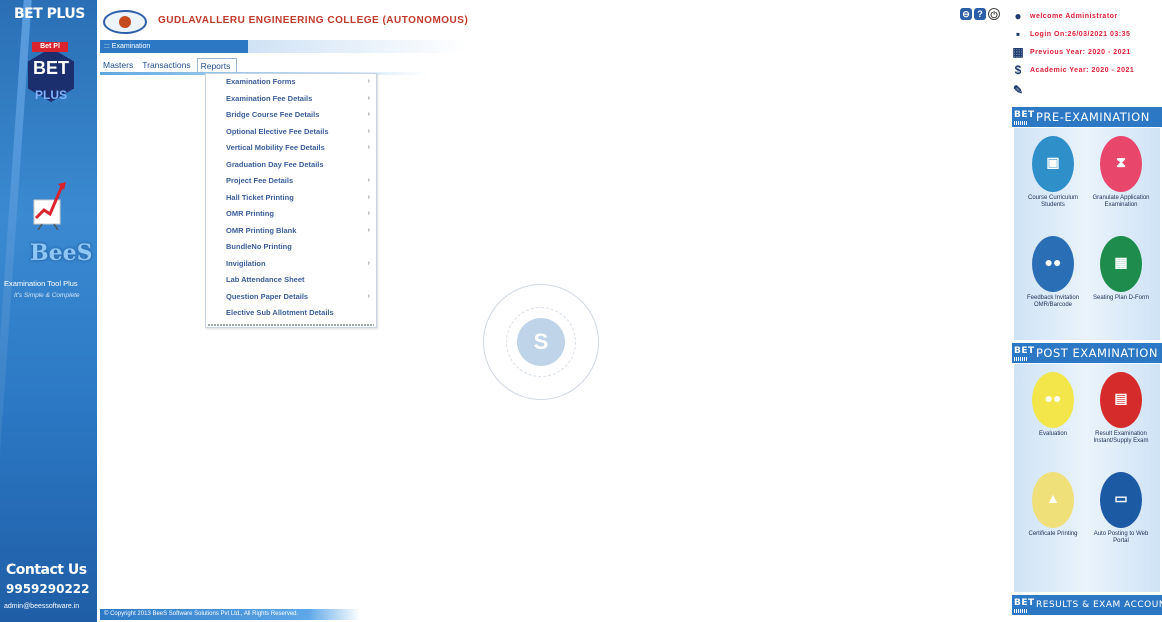 The width and height of the screenshot is (1162, 622). Describe the element at coordinates (41, 283) in the screenshot. I see `tool-name: Examination Tool Plus` at that location.